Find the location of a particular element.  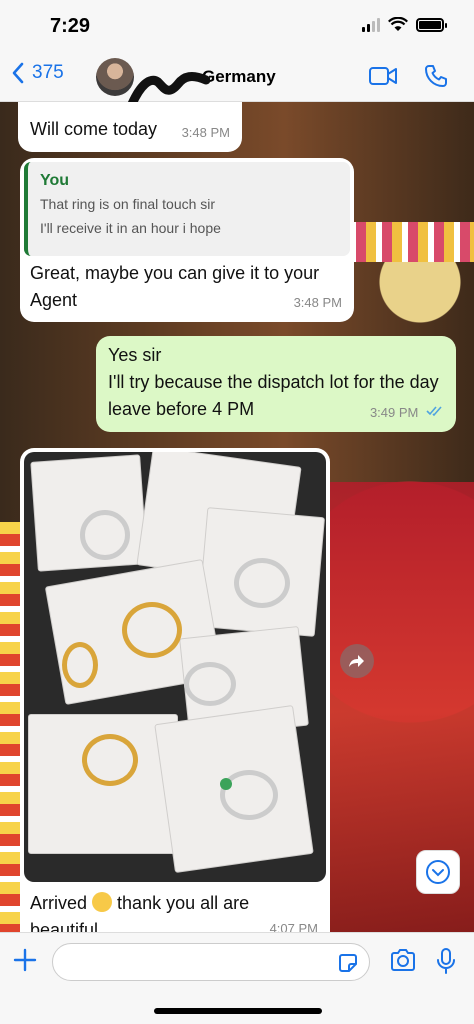

forward-button is located at coordinates (357, 661).